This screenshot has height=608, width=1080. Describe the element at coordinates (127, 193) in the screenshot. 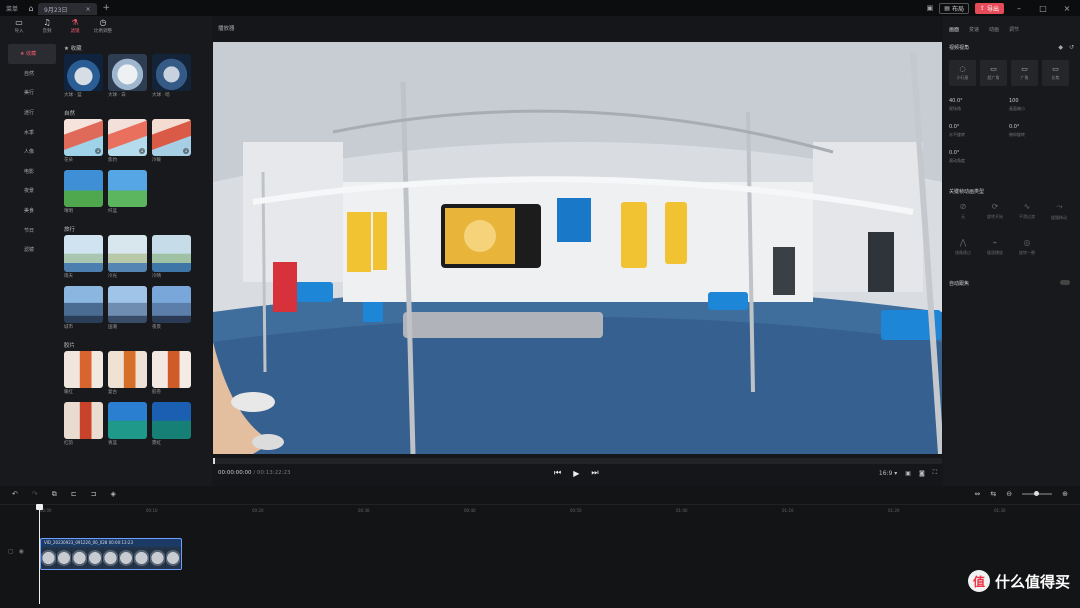

I see `filter-item: 纤蓝` at that location.